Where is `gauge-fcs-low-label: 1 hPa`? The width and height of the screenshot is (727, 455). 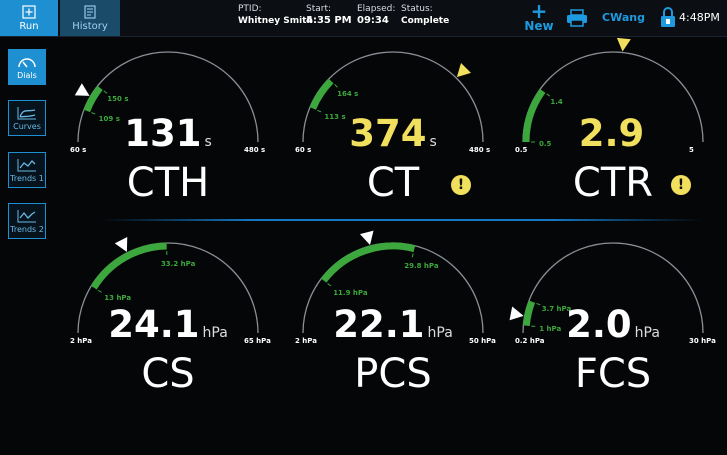
gauge-fcs-low-label: 1 hPa is located at coordinates (550, 329).